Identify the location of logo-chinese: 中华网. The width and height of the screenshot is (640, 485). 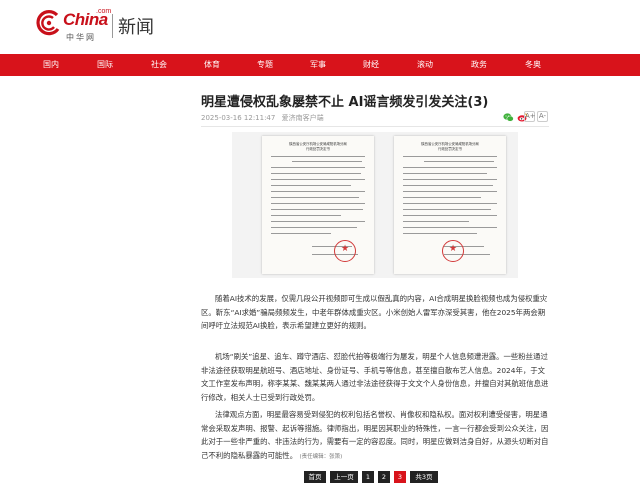
(81, 37).